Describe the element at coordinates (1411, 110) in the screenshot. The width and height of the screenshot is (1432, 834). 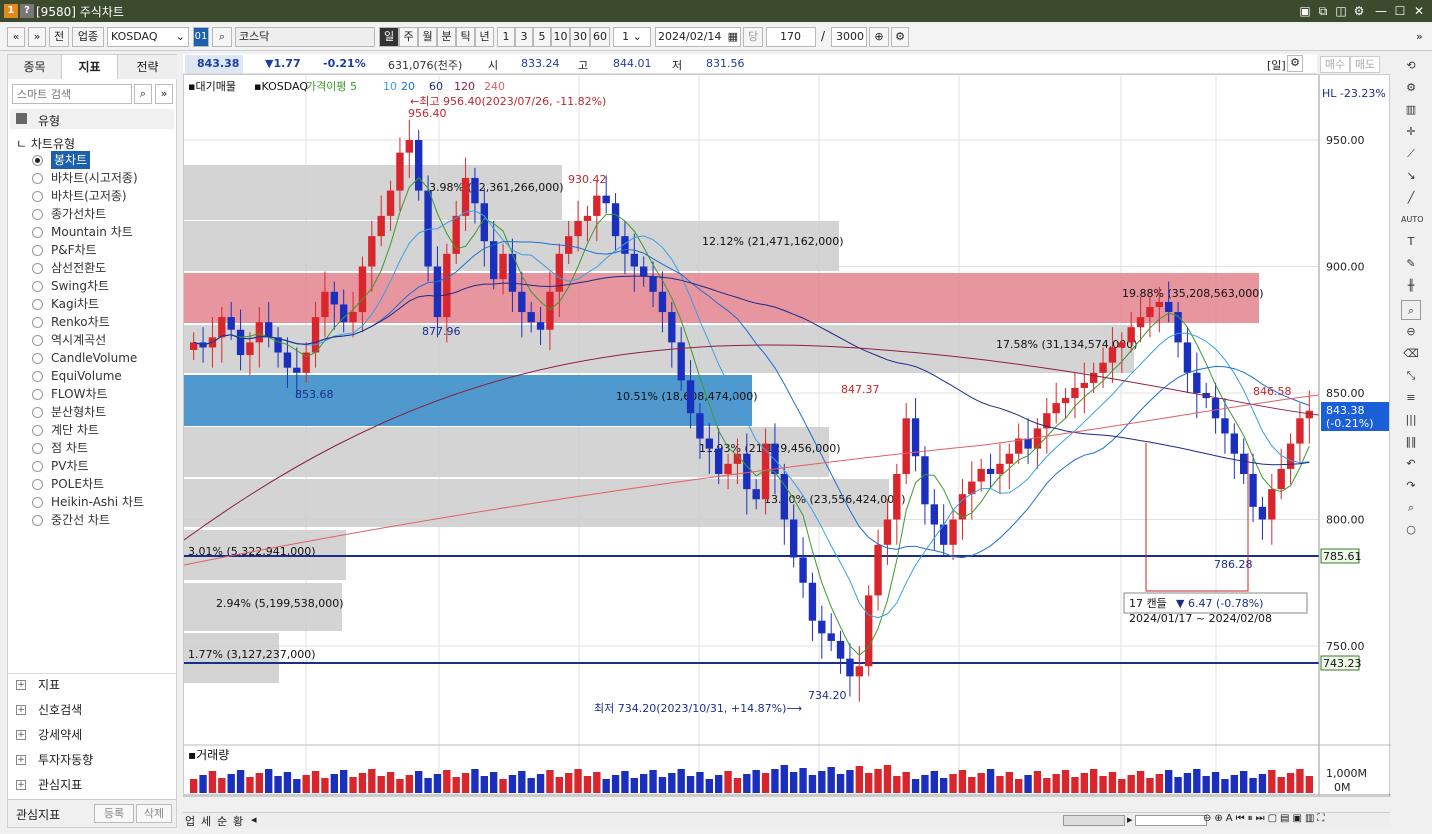
I see `chart-icon: ▥` at that location.